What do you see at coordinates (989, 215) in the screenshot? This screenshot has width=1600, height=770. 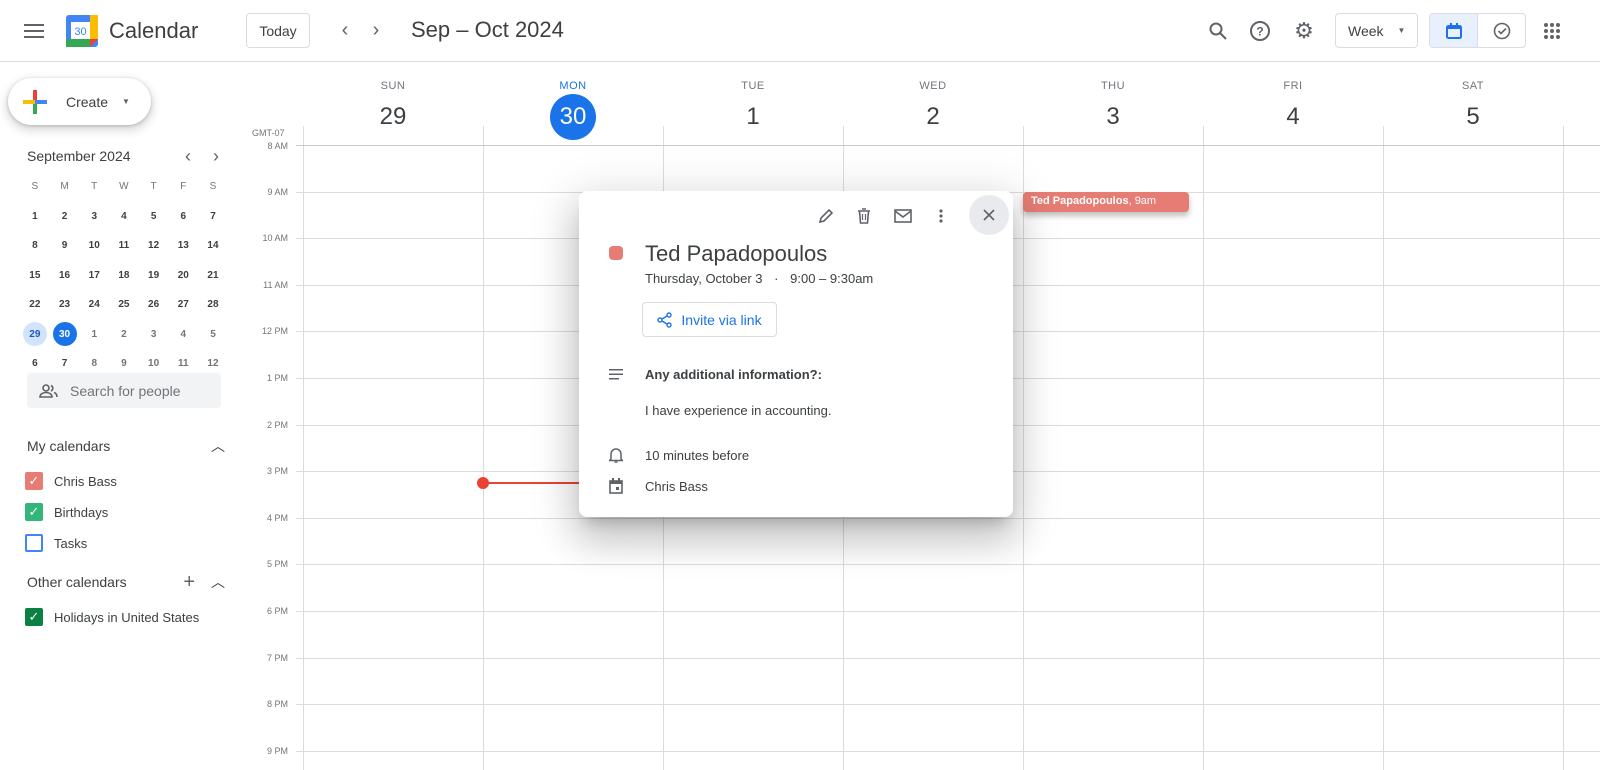 I see `close-button` at bounding box center [989, 215].